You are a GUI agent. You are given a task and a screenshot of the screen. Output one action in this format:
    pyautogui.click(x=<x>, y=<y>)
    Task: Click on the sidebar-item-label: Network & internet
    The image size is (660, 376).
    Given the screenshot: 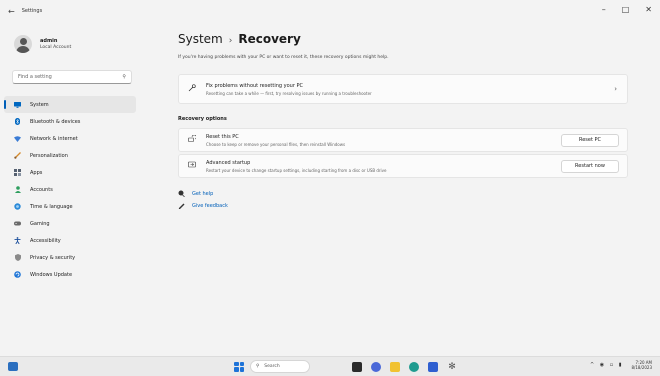 What is the action you would take?
    pyautogui.click(x=54, y=138)
    